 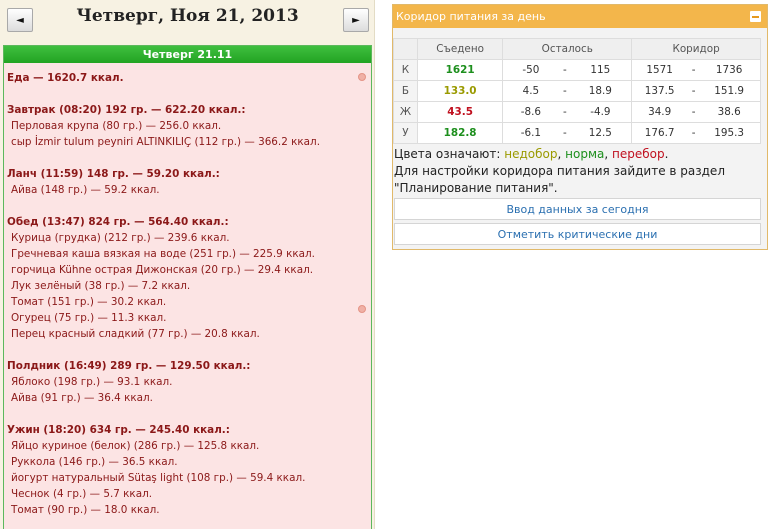 What do you see at coordinates (600, 91) in the screenshot?
I see `left-to: 18.9` at bounding box center [600, 91].